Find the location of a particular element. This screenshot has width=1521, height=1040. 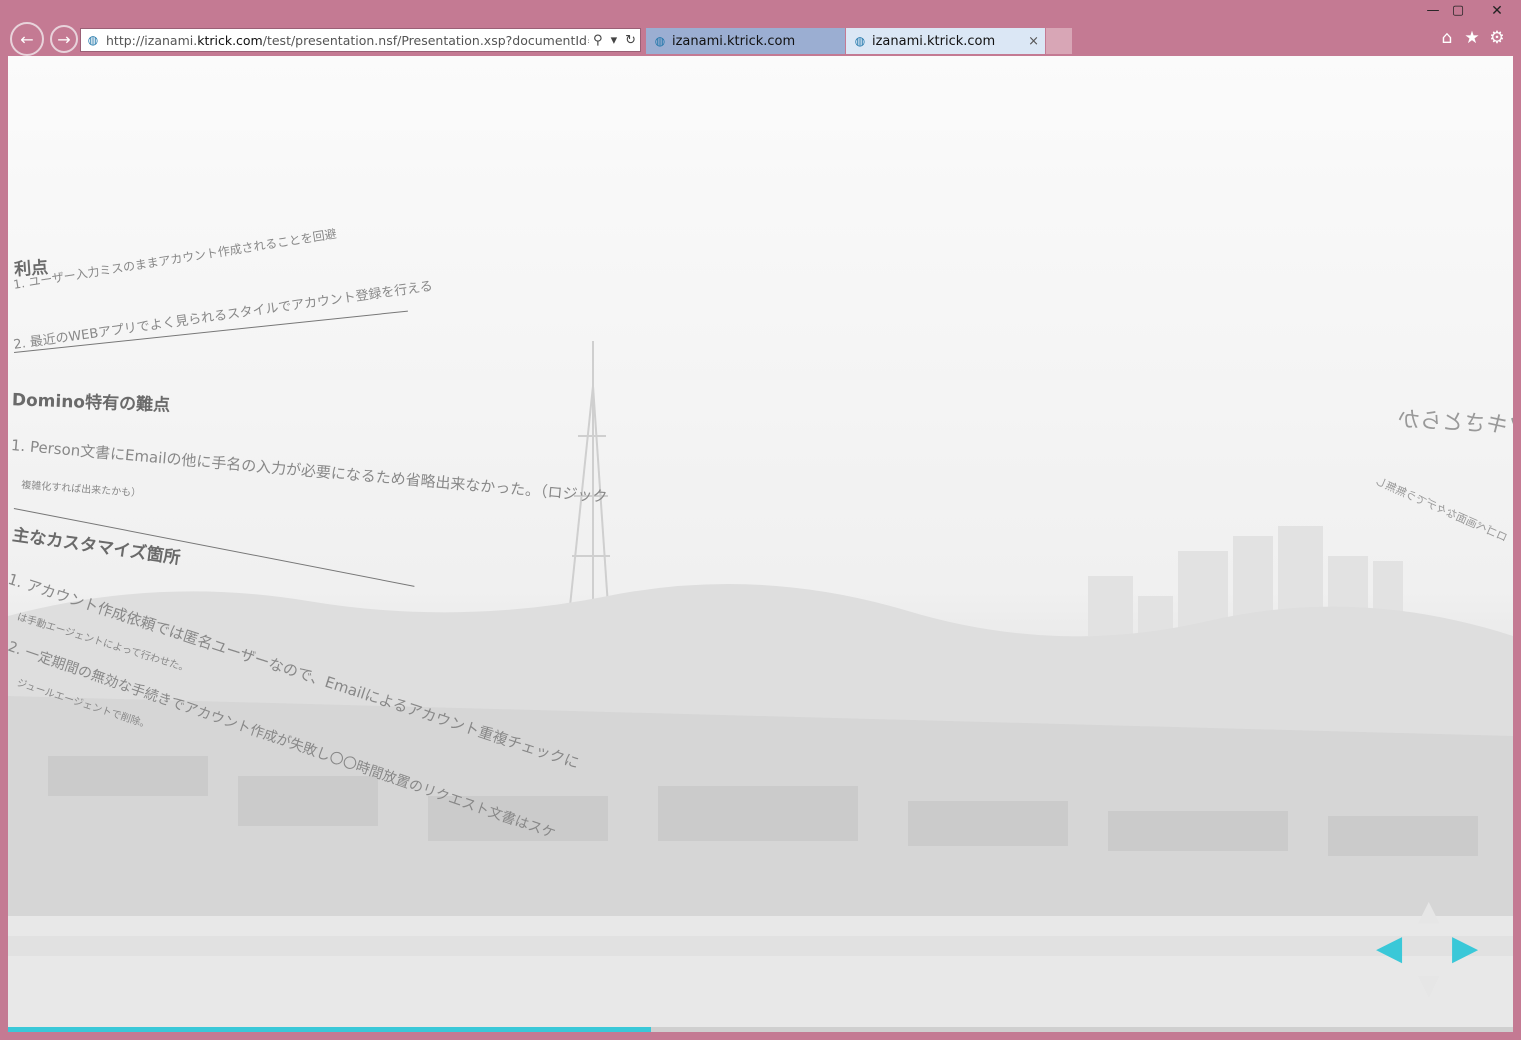

nav-up-button: ▲ is located at coordinates (1429, 910).